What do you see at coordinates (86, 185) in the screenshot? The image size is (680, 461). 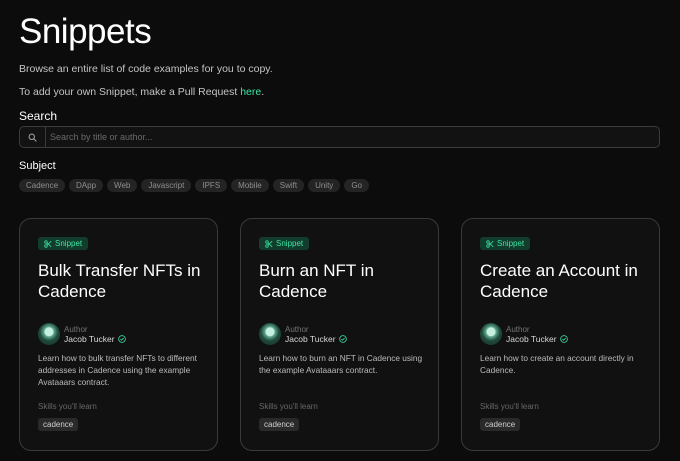 I see `chip-dapp: DApp` at bounding box center [86, 185].